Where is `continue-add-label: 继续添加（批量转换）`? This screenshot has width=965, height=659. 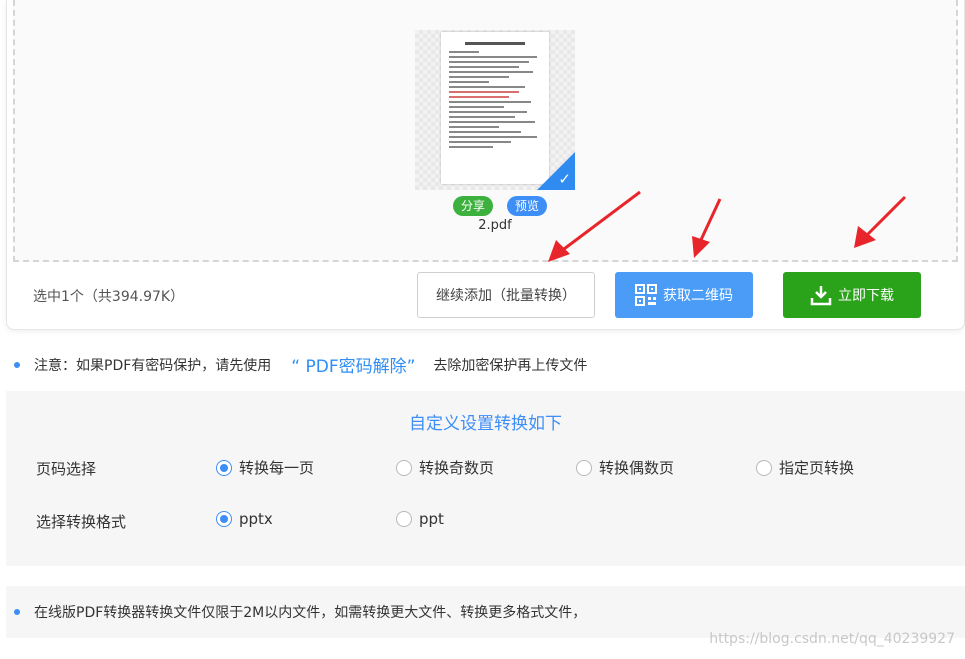 continue-add-label: 继续添加（批量转换） is located at coordinates (506, 296).